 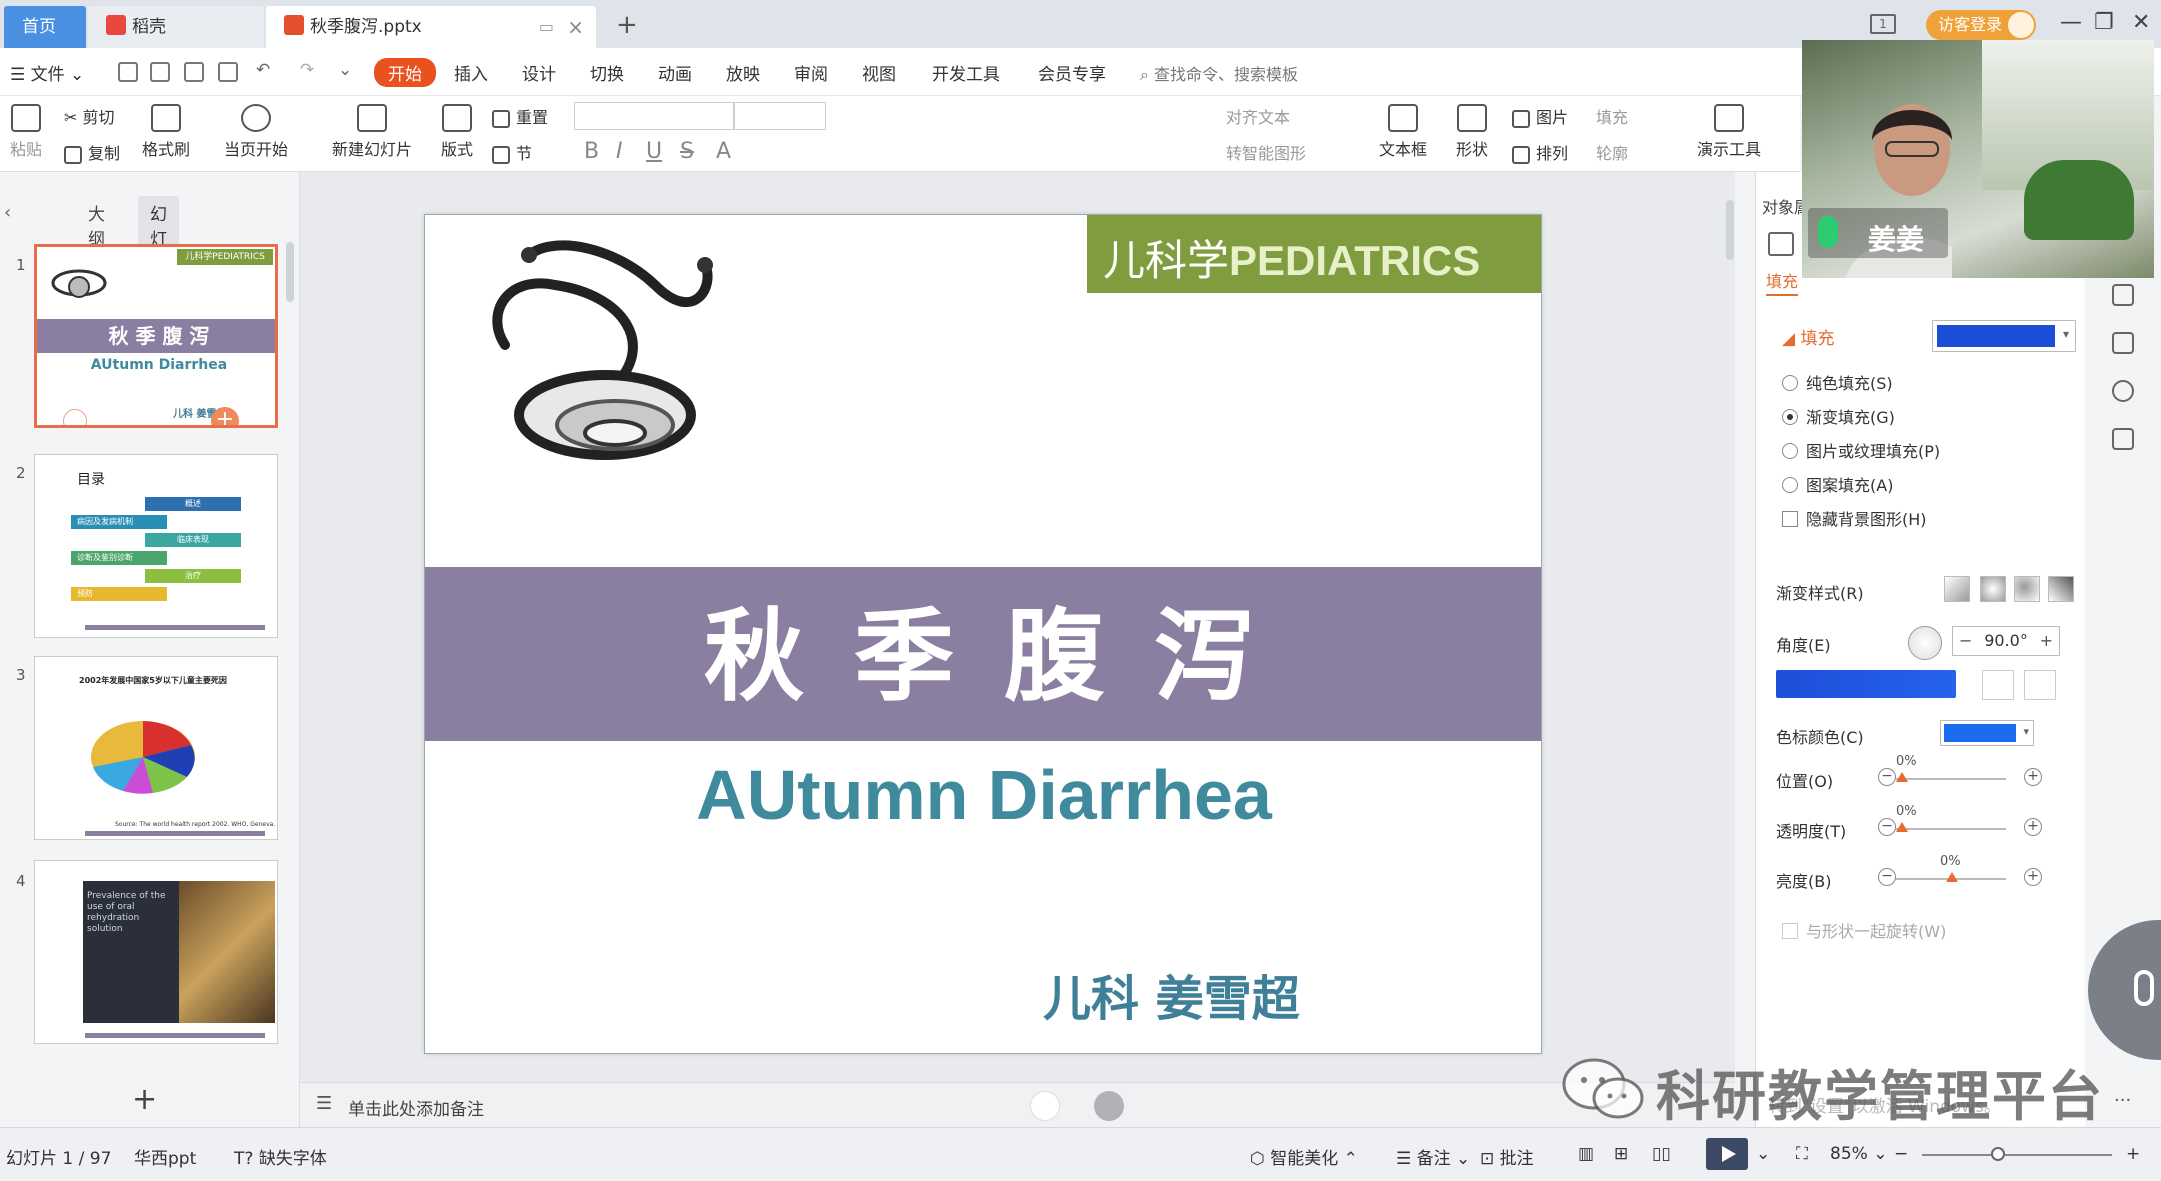 What do you see at coordinates (1266, 152) in the screenshot?
I see `smart-graphic-button: 转智能图形` at bounding box center [1266, 152].